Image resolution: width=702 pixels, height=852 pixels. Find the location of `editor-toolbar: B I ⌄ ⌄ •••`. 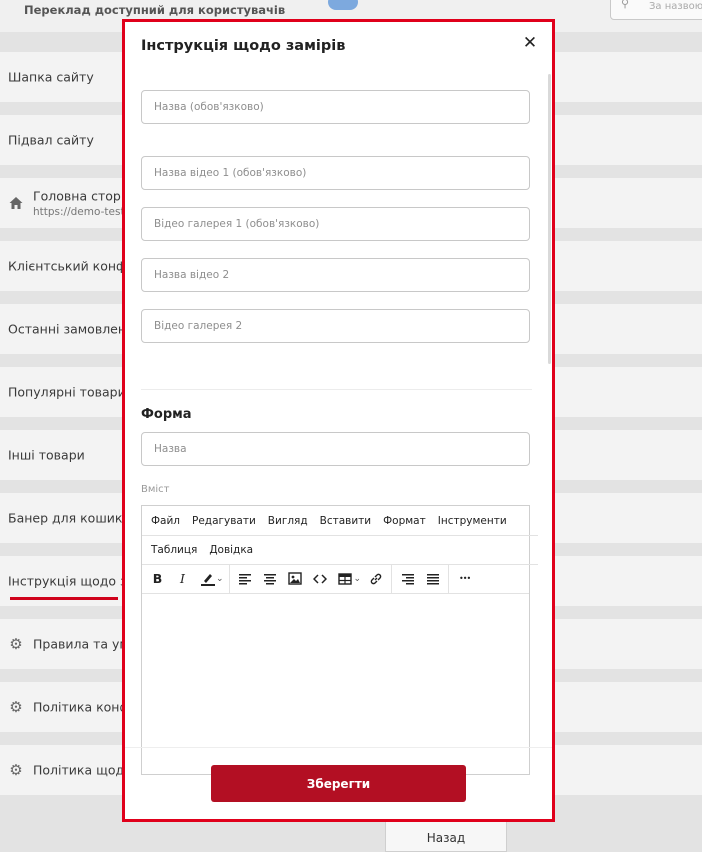

editor-toolbar: B I ⌄ ⌄ ••• is located at coordinates (335, 579).